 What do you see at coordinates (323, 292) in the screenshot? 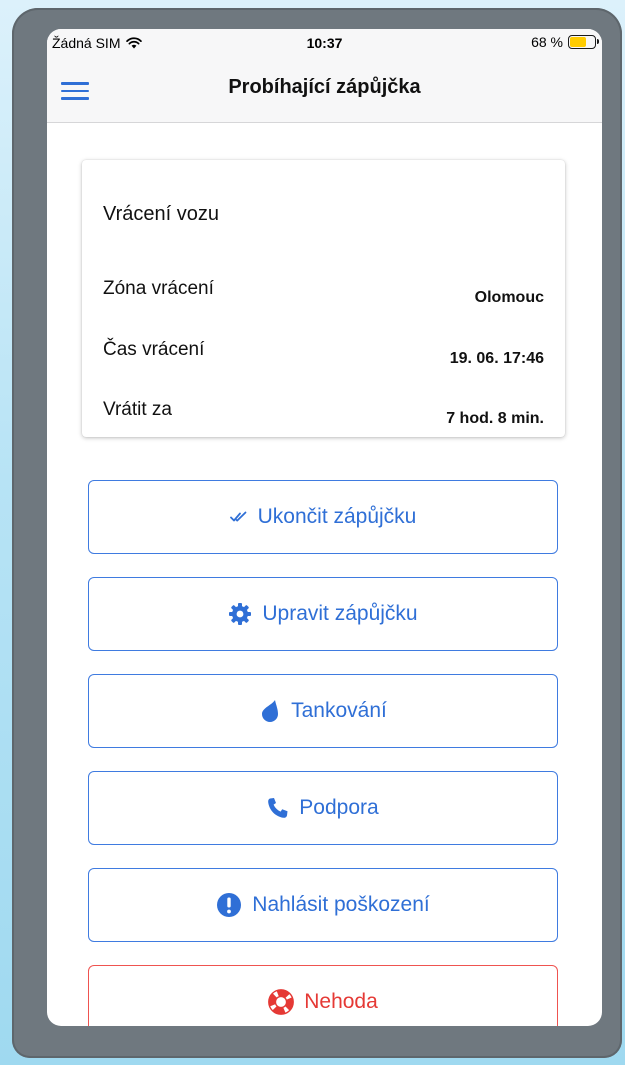
I see `return-zone-row: Zóna vrácení Olomouc` at bounding box center [323, 292].